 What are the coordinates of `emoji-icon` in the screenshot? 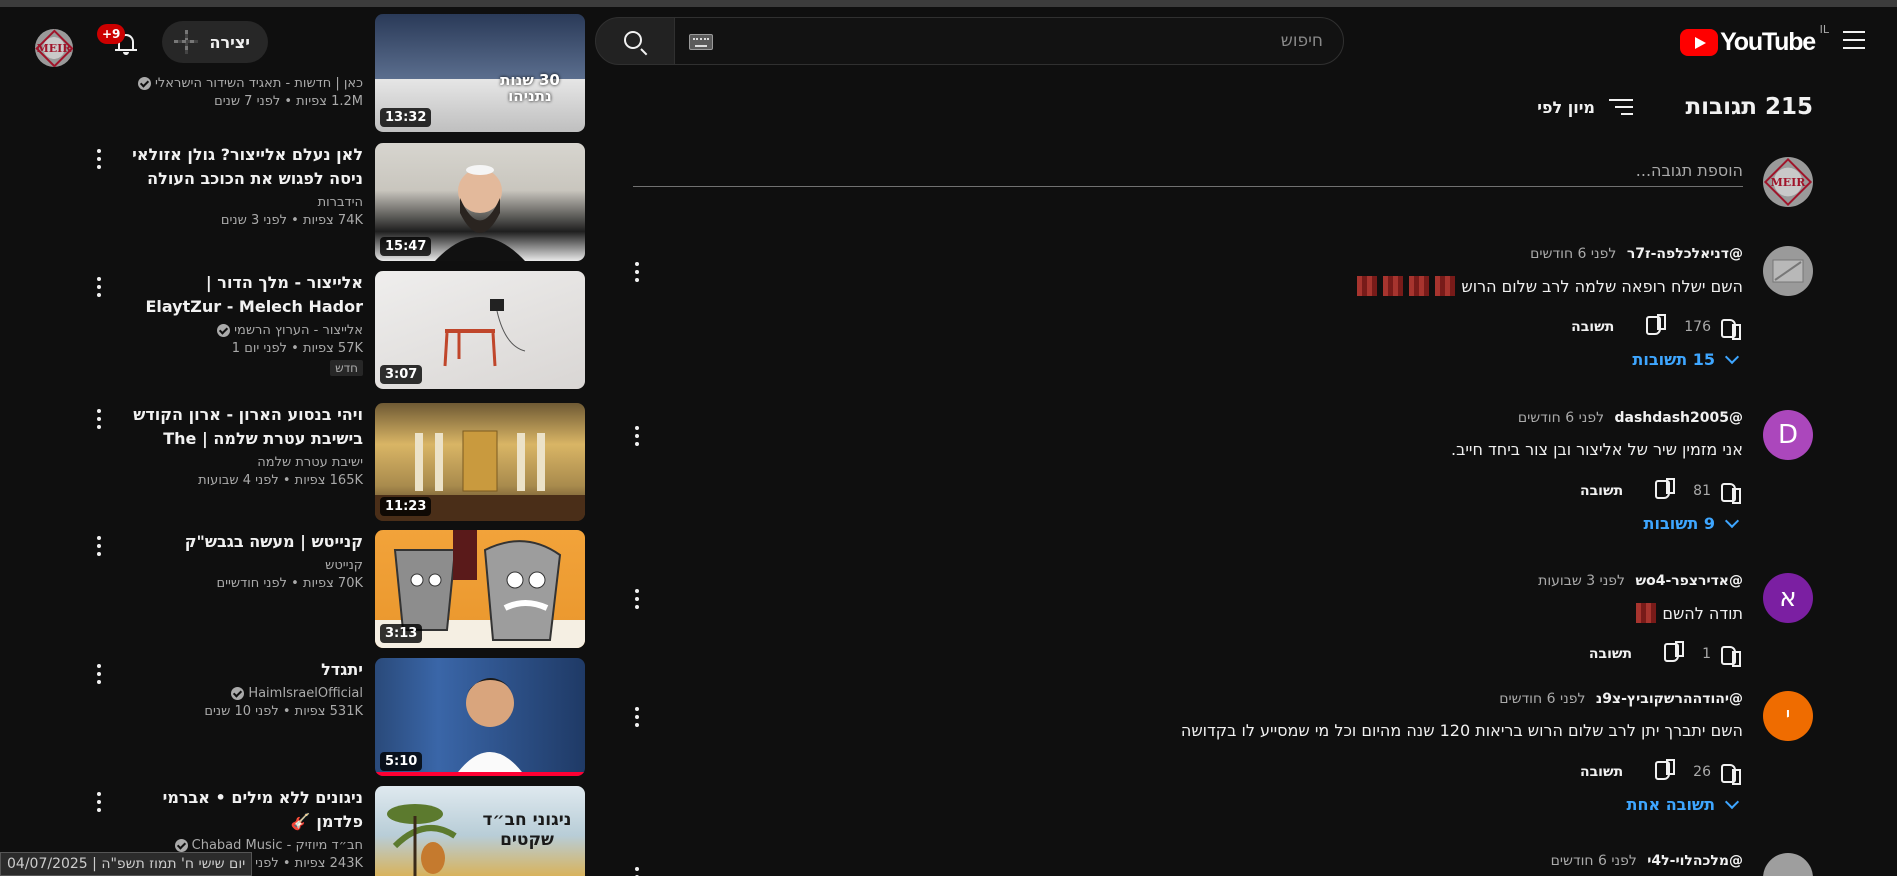 It's located at (1367, 286).